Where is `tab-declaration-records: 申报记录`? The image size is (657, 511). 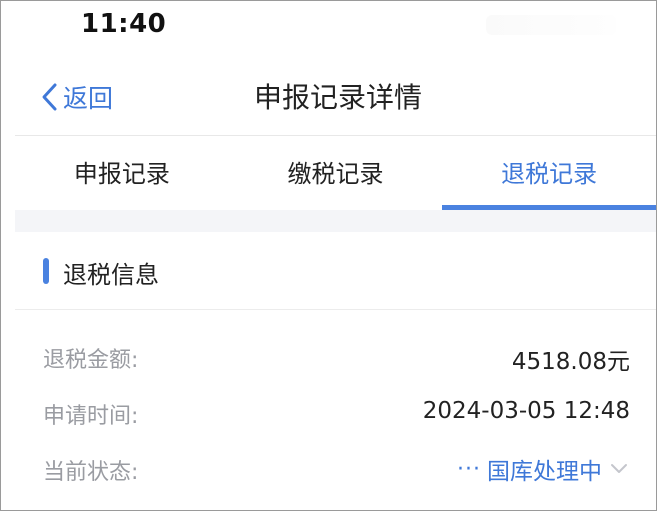
tab-declaration-records: 申报记录 is located at coordinates (122, 172).